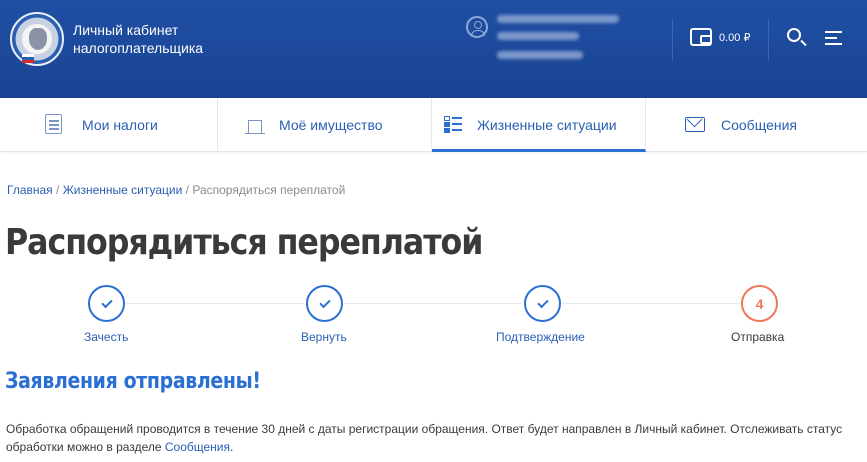 This screenshot has height=462, width=867. What do you see at coordinates (324, 337) in the screenshot?
I see `step-label: Вернуть` at bounding box center [324, 337].